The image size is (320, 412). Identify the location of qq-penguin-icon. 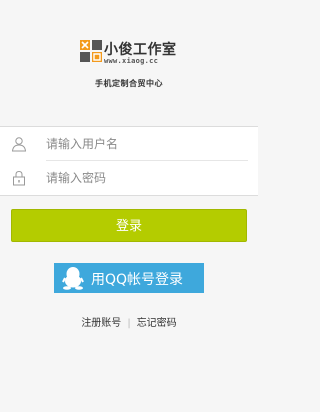
(73, 278).